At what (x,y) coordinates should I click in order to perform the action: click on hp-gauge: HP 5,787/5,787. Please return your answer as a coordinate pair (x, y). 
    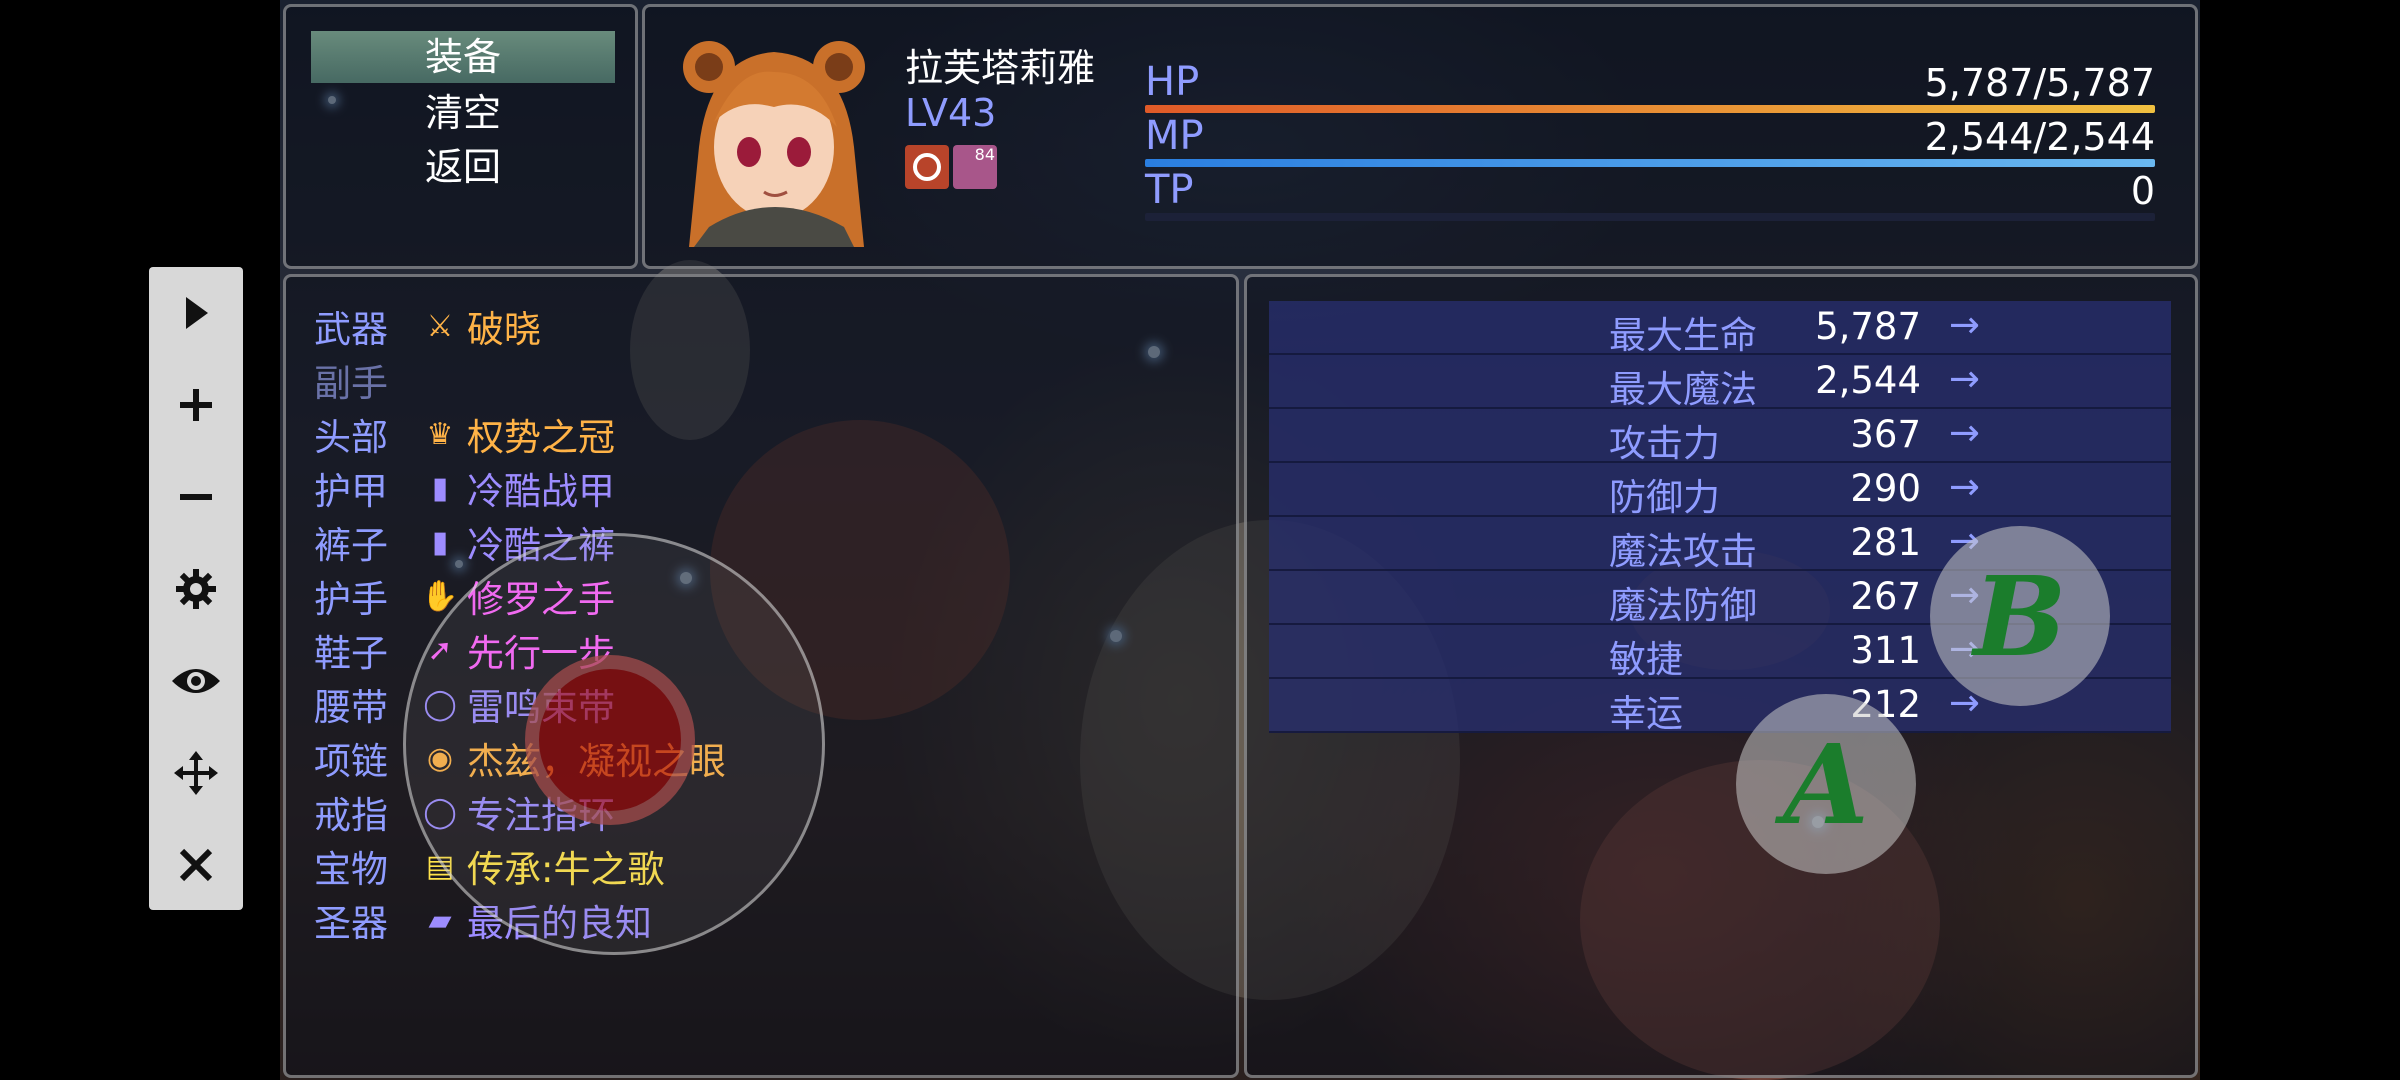
    Looking at the image, I should click on (1650, 87).